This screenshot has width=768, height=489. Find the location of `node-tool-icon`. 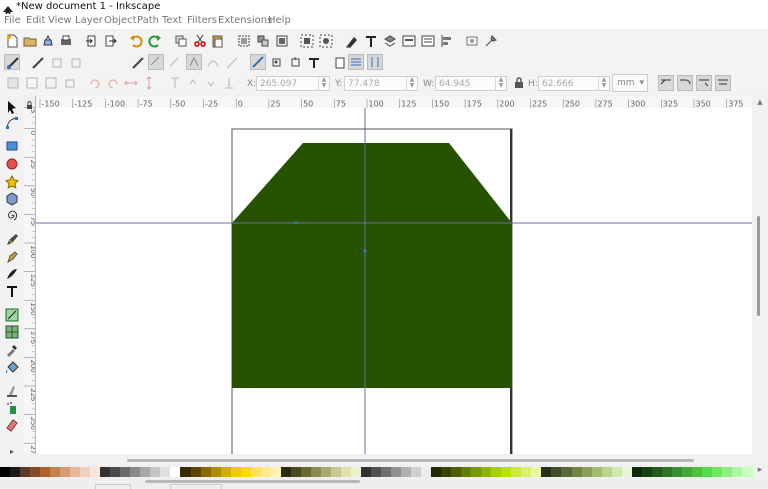

node-tool-icon is located at coordinates (12, 123).